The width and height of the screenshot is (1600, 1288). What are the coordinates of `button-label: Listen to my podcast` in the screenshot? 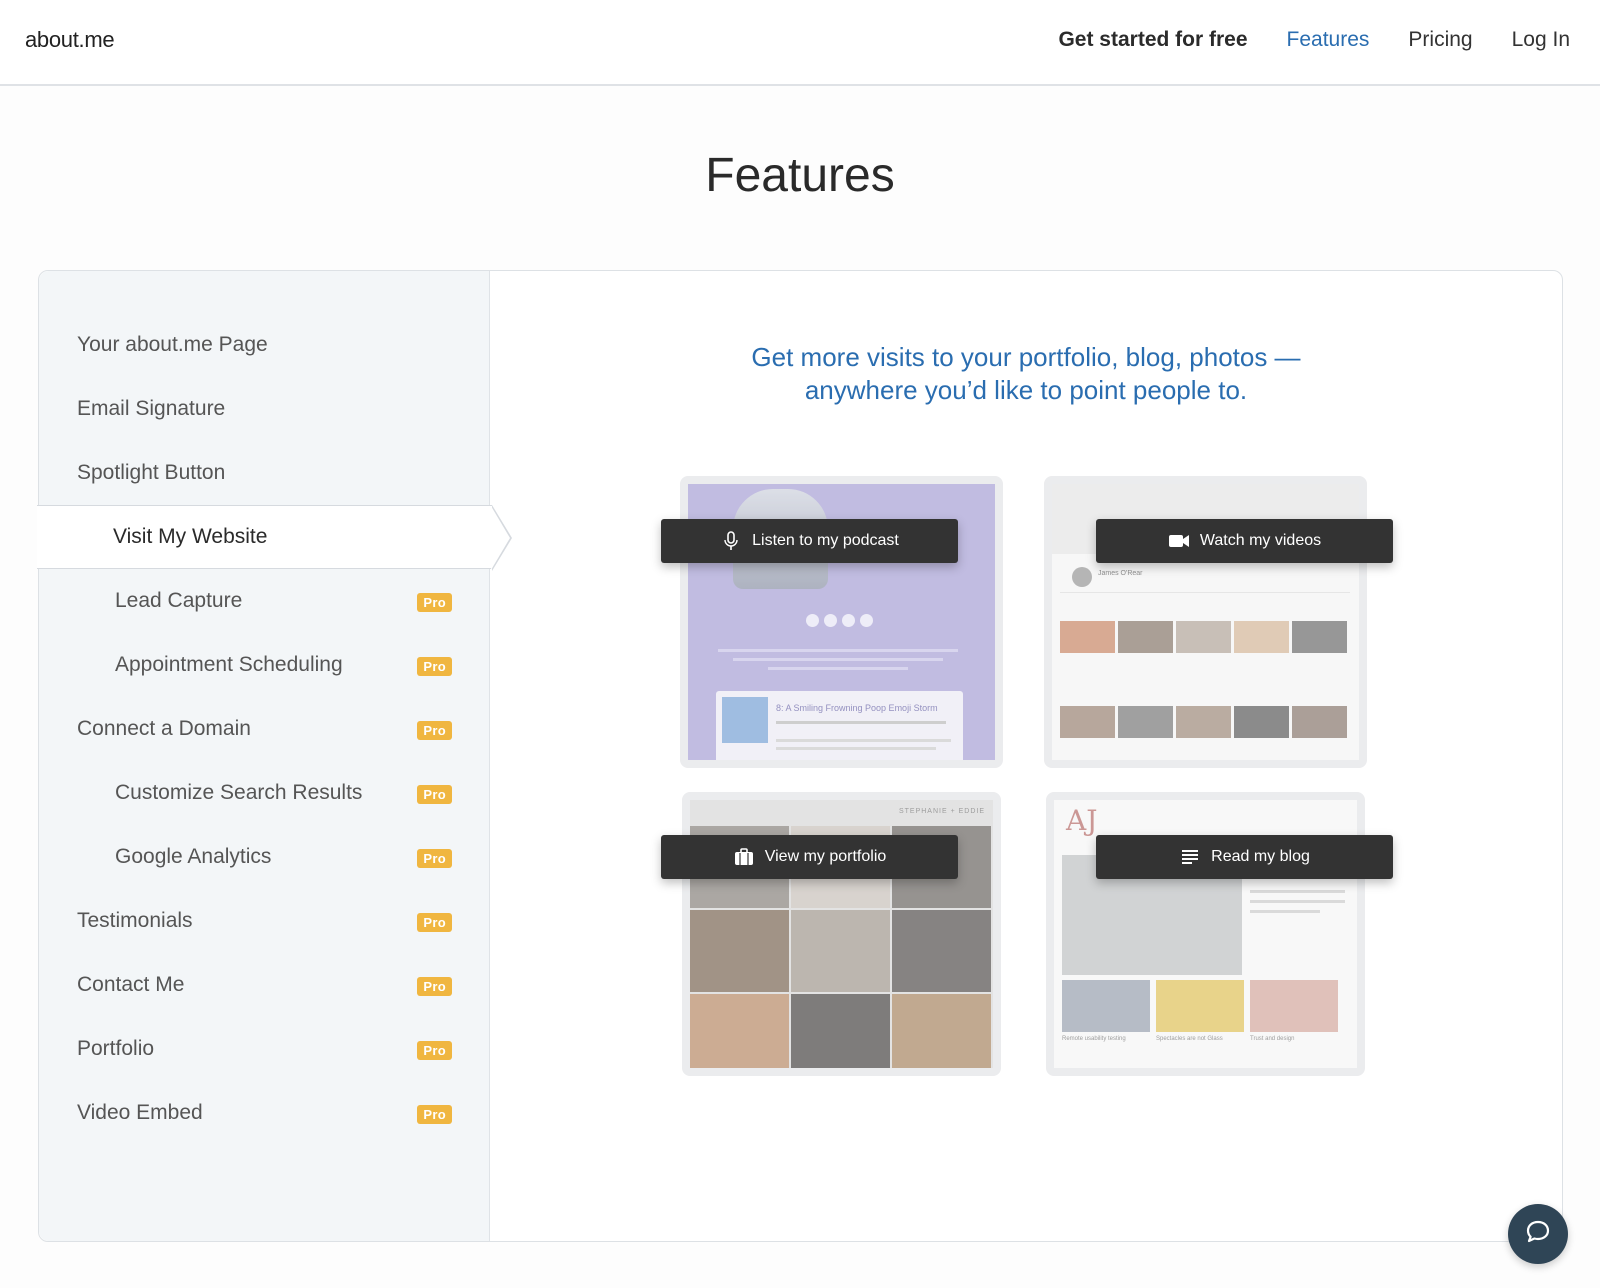 It's located at (825, 540).